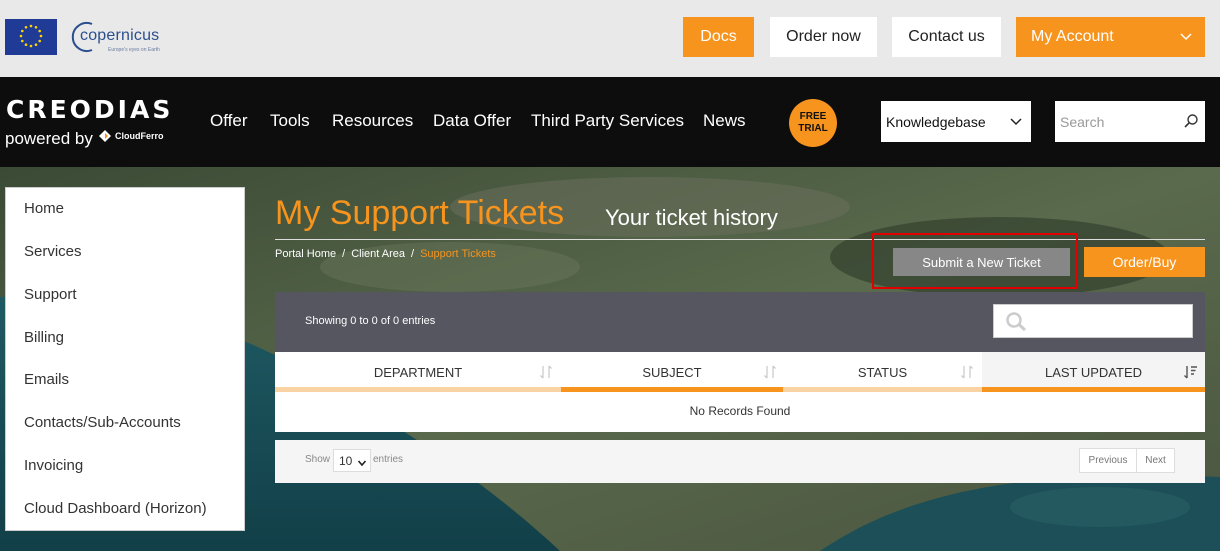 The image size is (1220, 551). I want to click on showing-entries-text: Showing 0 to 0 of 0 entries, so click(370, 321).